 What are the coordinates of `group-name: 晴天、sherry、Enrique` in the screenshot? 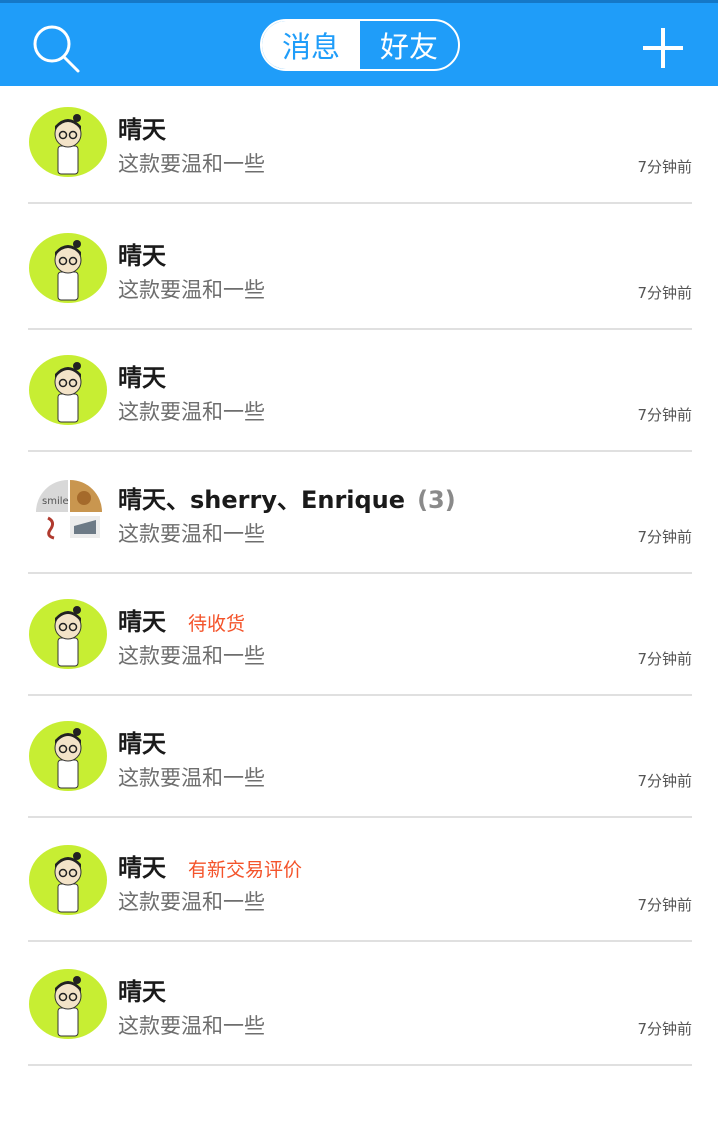 It's located at (262, 500).